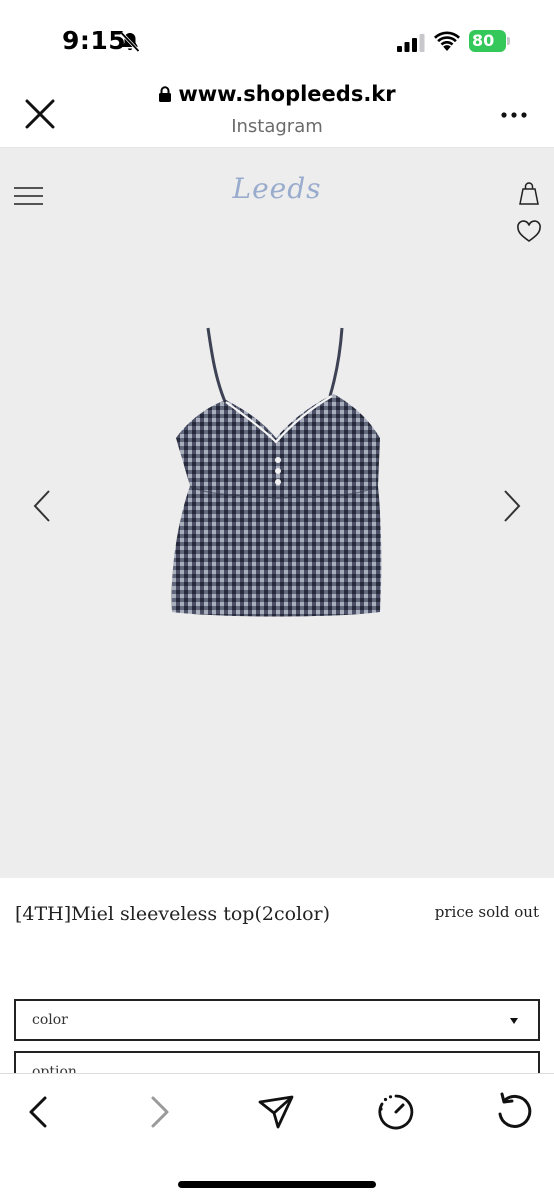  Describe the element at coordinates (514, 1112) in the screenshot. I see `reload-icon` at that location.